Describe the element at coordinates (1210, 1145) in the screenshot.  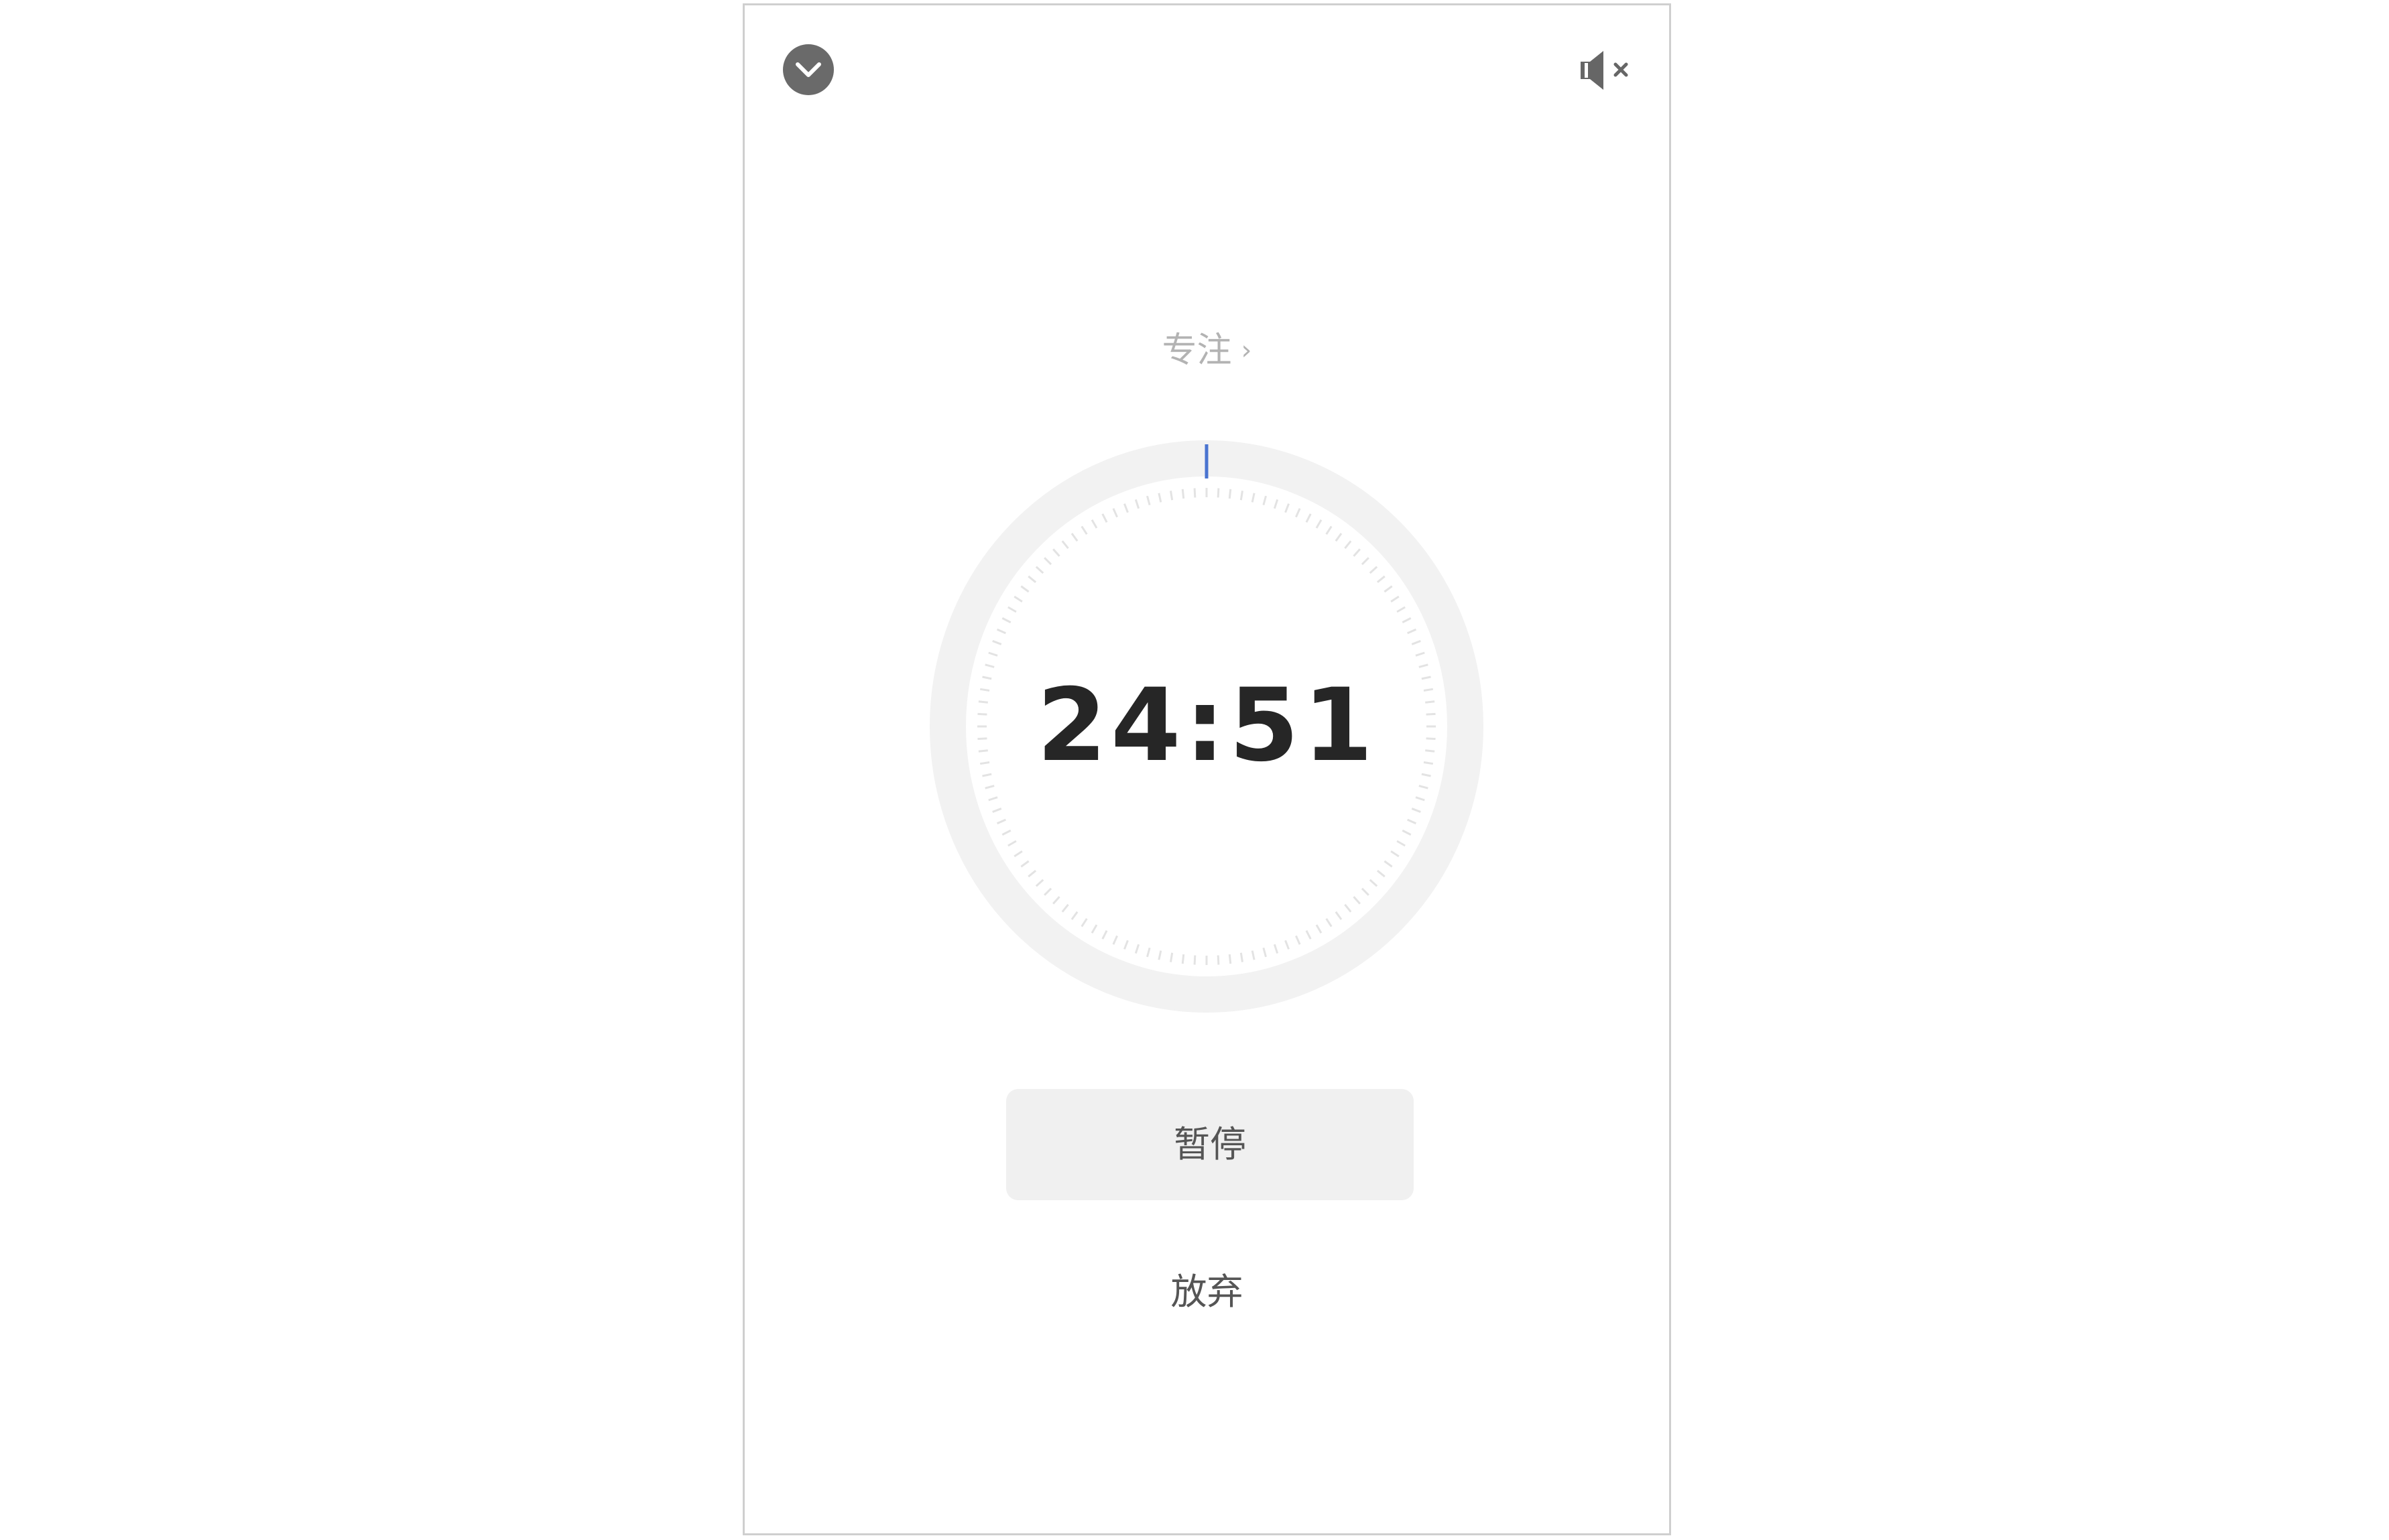
I see `pause-button: 暂停` at that location.